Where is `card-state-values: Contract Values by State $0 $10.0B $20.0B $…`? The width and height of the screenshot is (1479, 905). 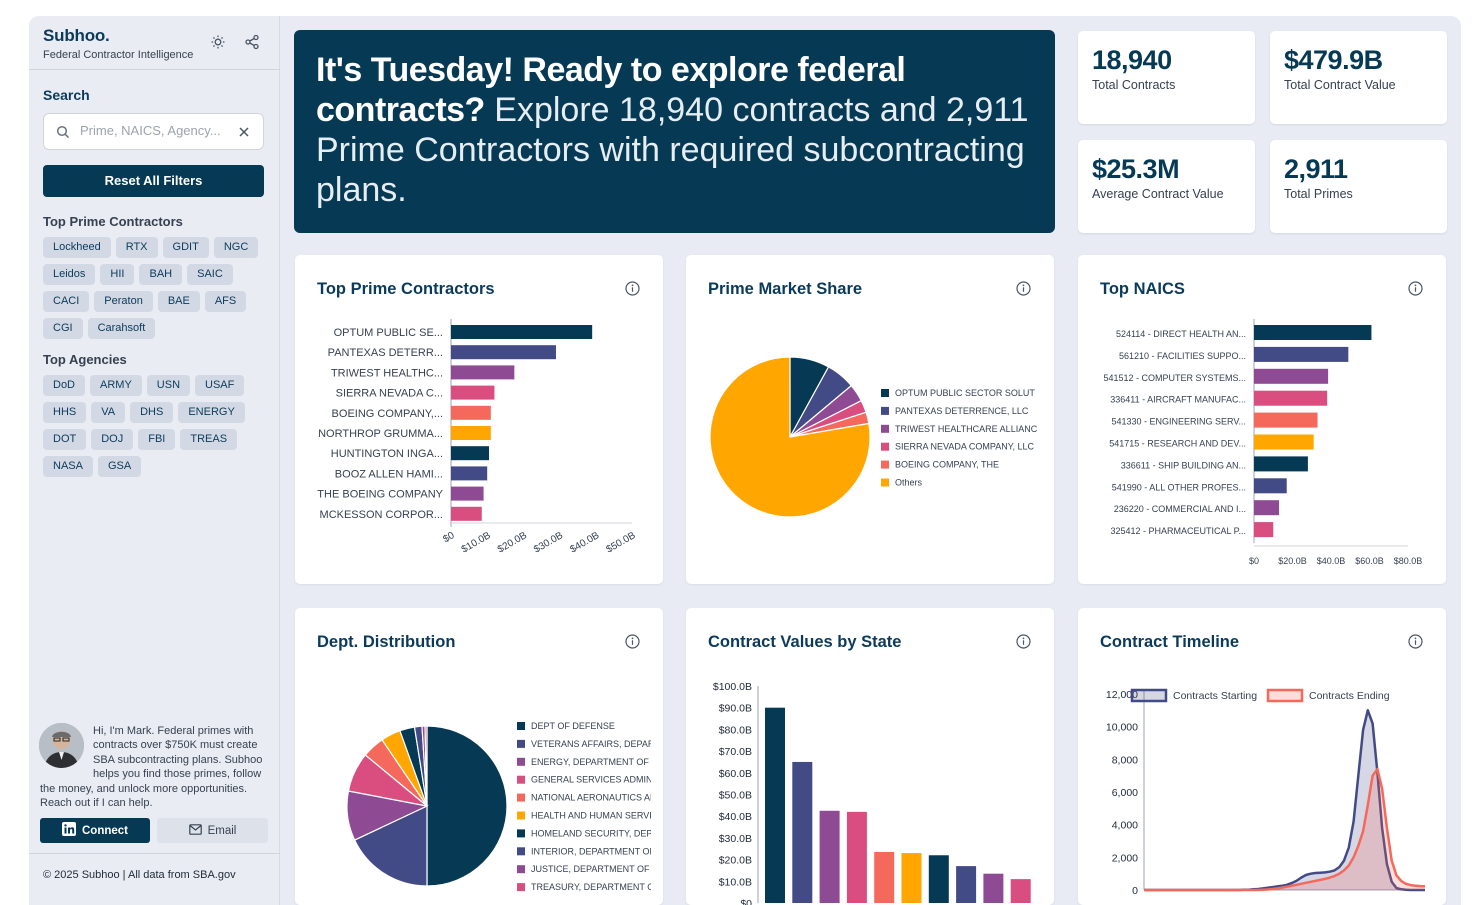
card-state-values: Contract Values by State $0 $10.0B $20.0B $… is located at coordinates (870, 756).